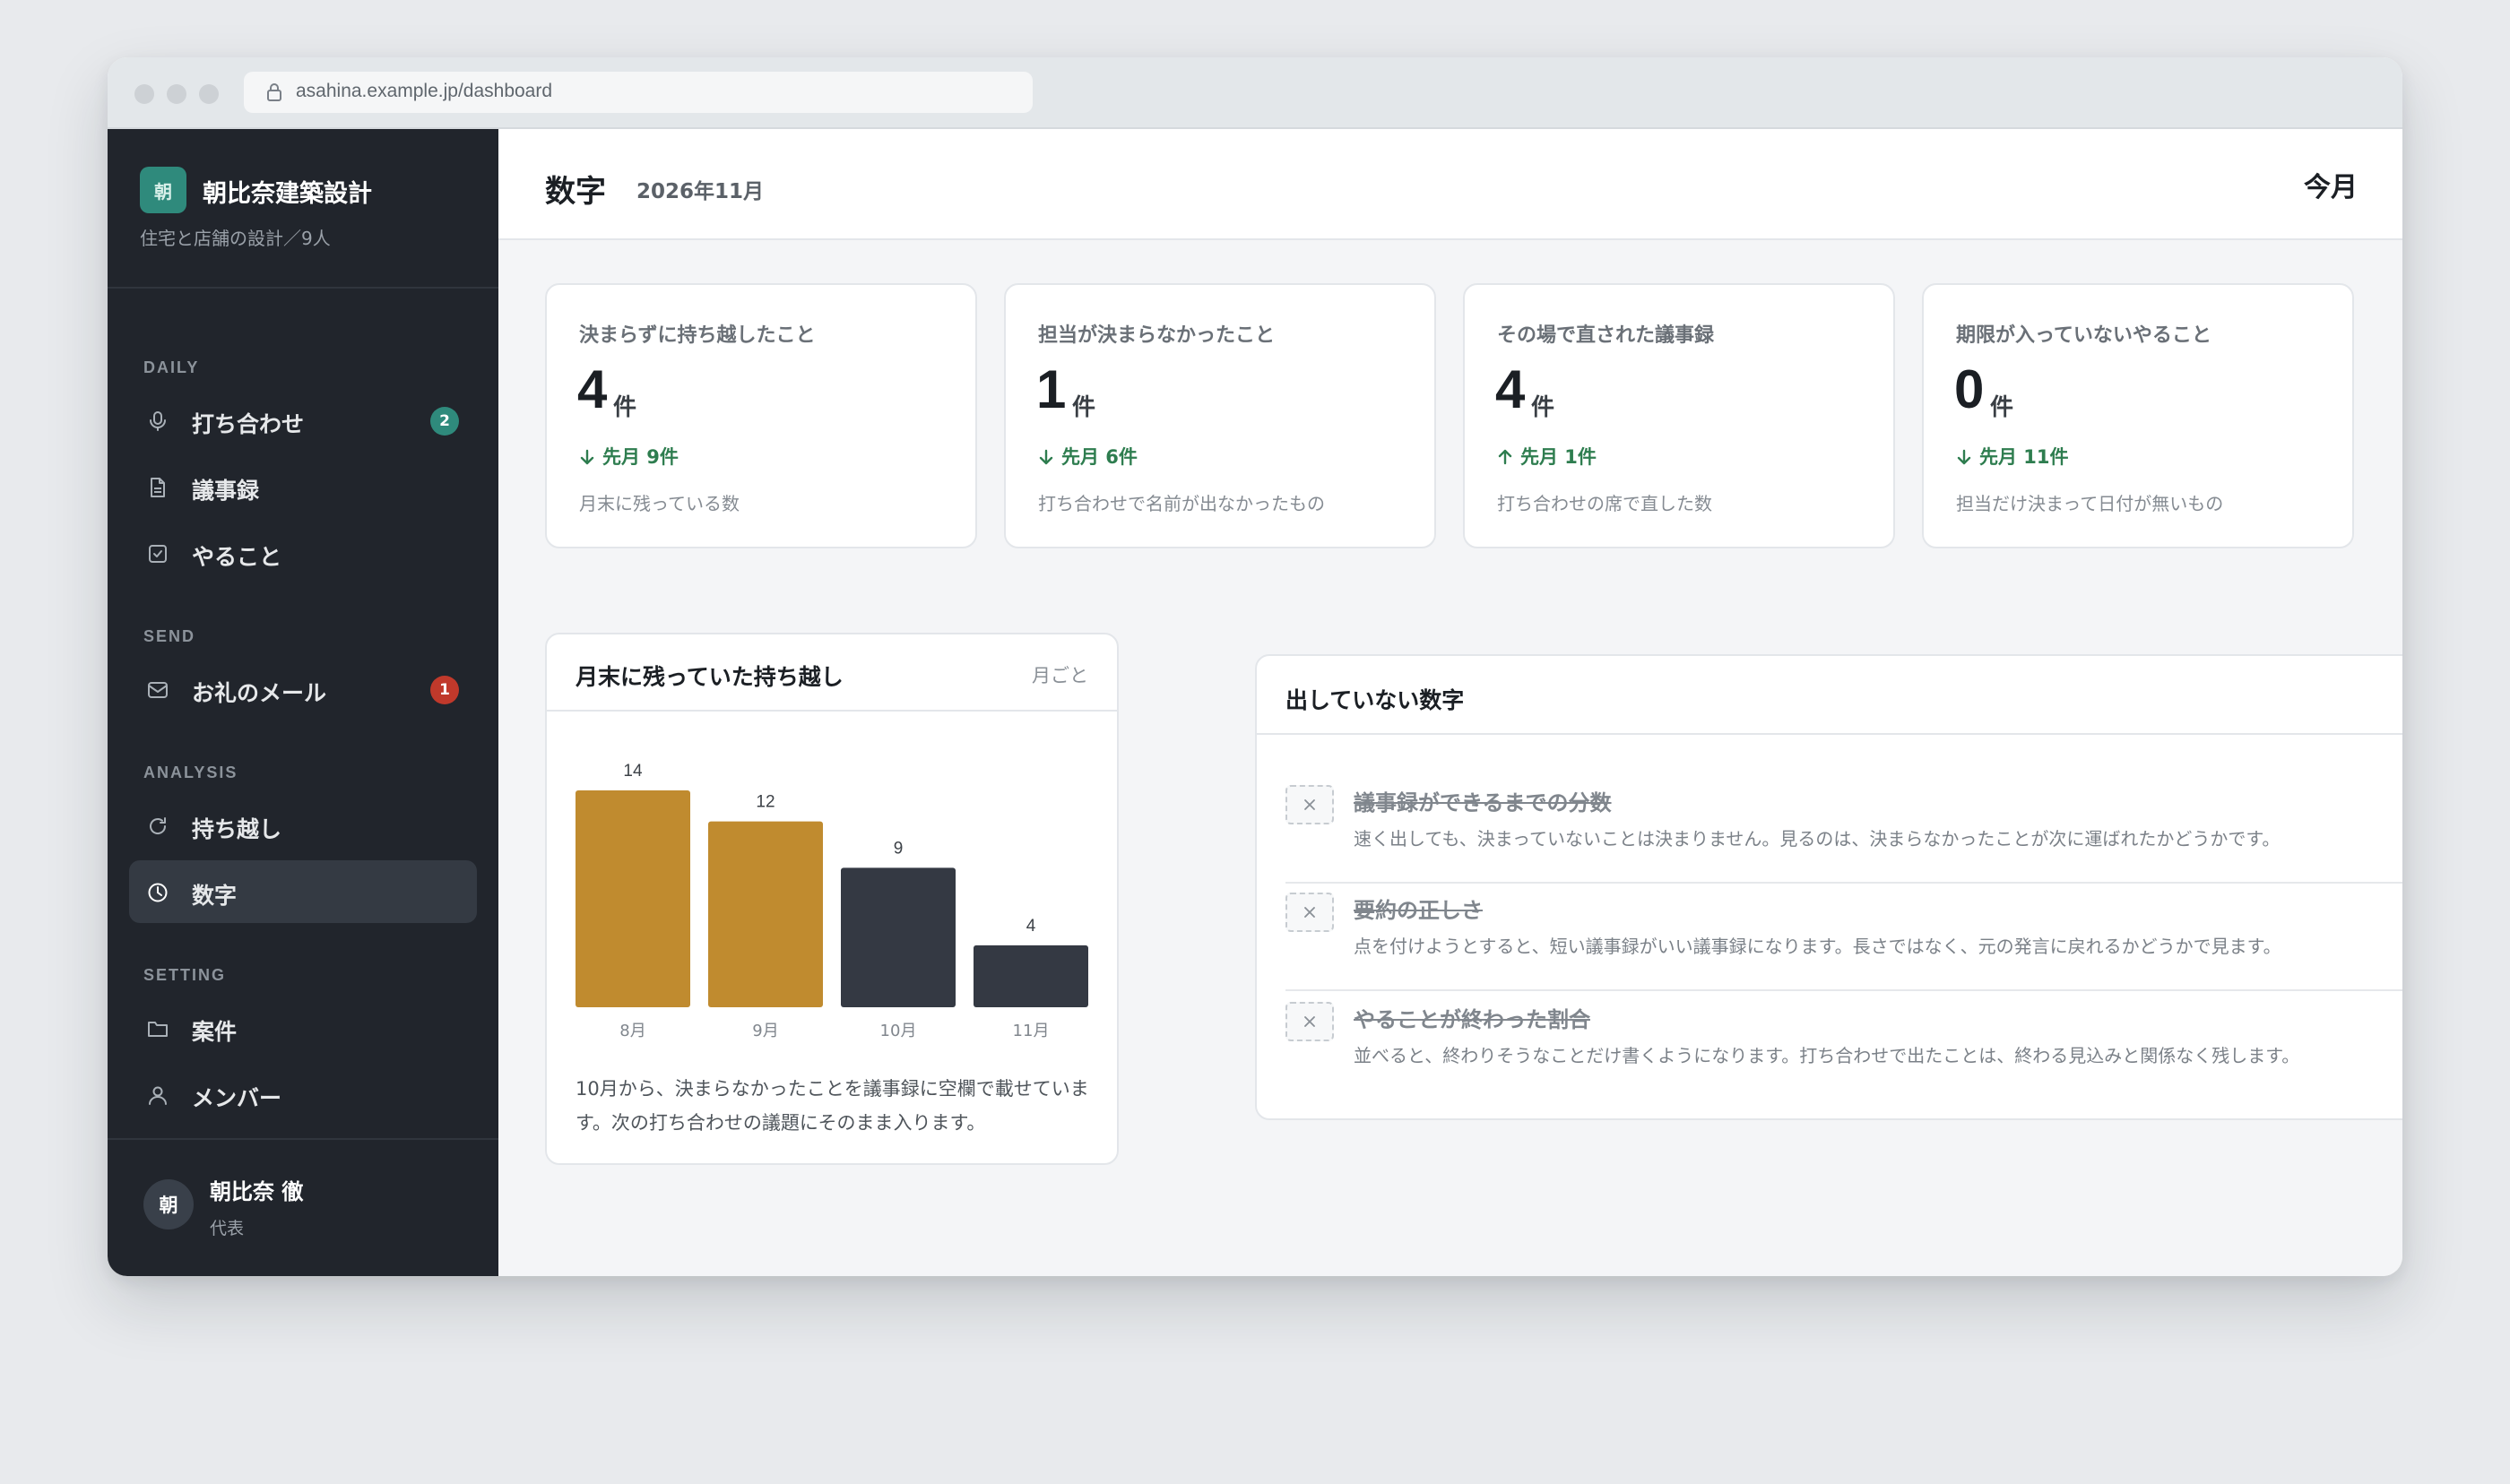 This screenshot has height=1484, width=2510. I want to click on refresh-icon, so click(158, 825).